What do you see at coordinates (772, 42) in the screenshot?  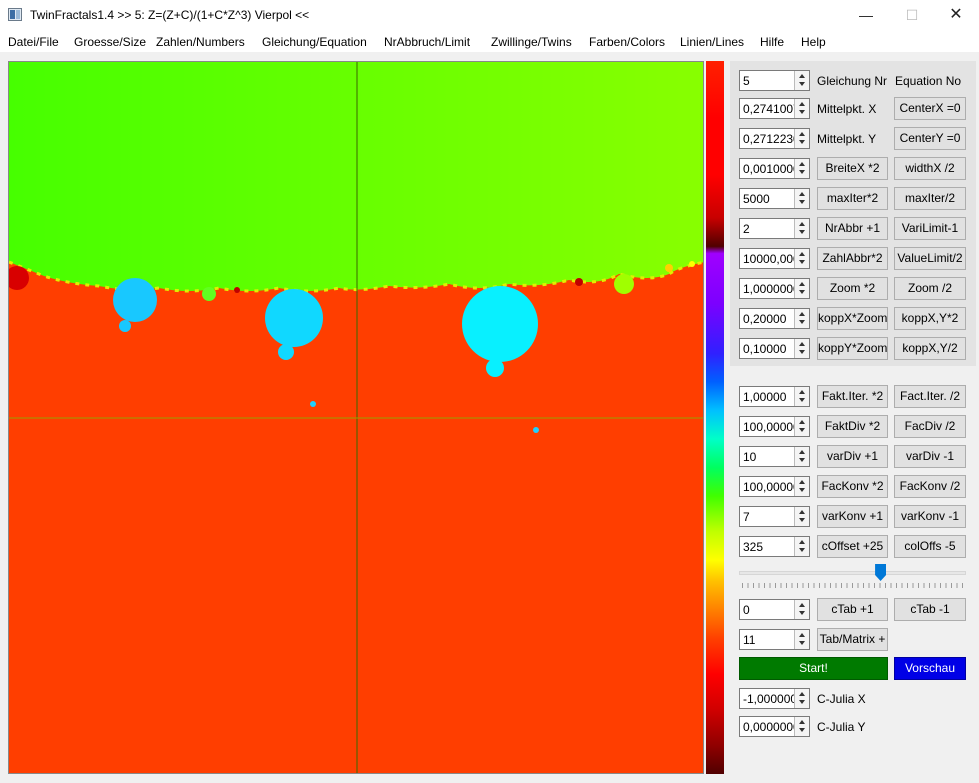 I see `menu-hilfe: Hilfe` at bounding box center [772, 42].